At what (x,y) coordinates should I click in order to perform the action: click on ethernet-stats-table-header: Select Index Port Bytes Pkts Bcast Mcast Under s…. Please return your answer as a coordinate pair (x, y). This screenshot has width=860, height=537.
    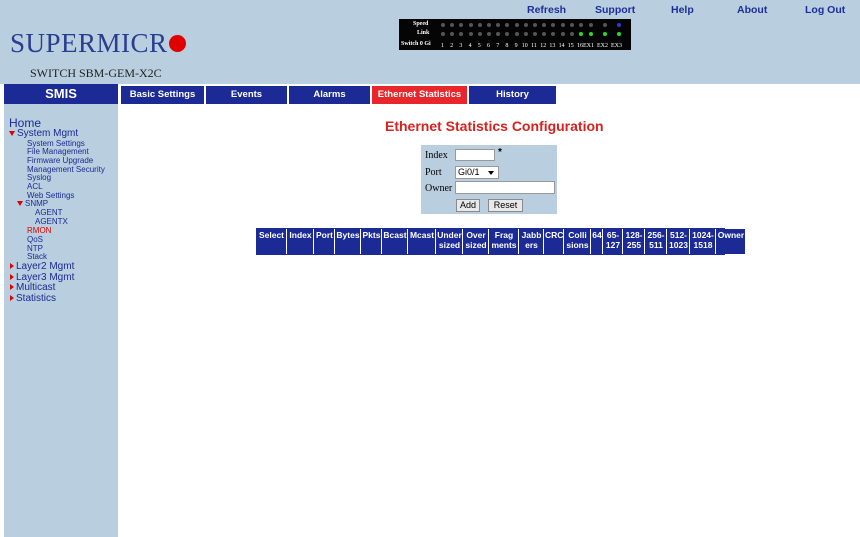
    Looking at the image, I should click on (501, 241).